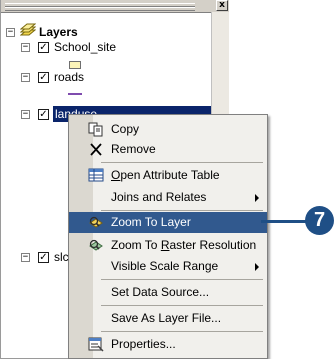 This screenshot has width=334, height=359. What do you see at coordinates (168, 129) in the screenshot?
I see `menu-item-copy: Copy` at bounding box center [168, 129].